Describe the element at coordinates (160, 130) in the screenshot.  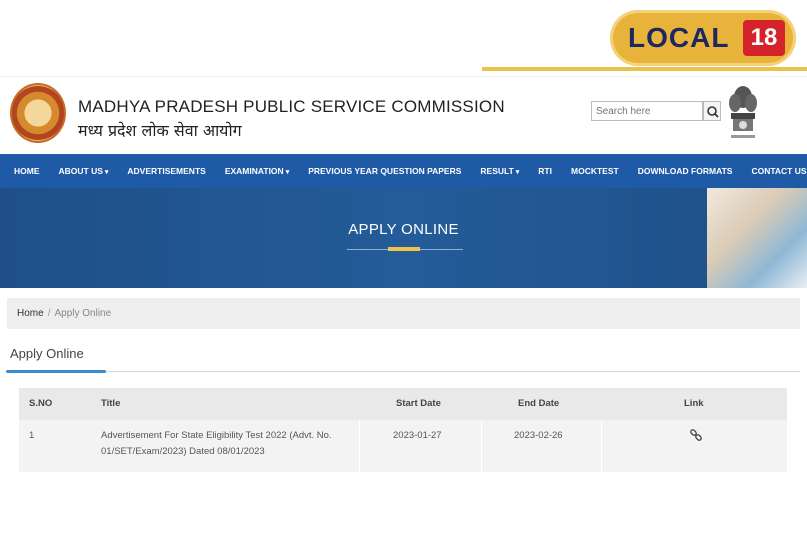
I see `org-name-hindi: मध्य प्रदेश लोक सेवा आयोग` at that location.